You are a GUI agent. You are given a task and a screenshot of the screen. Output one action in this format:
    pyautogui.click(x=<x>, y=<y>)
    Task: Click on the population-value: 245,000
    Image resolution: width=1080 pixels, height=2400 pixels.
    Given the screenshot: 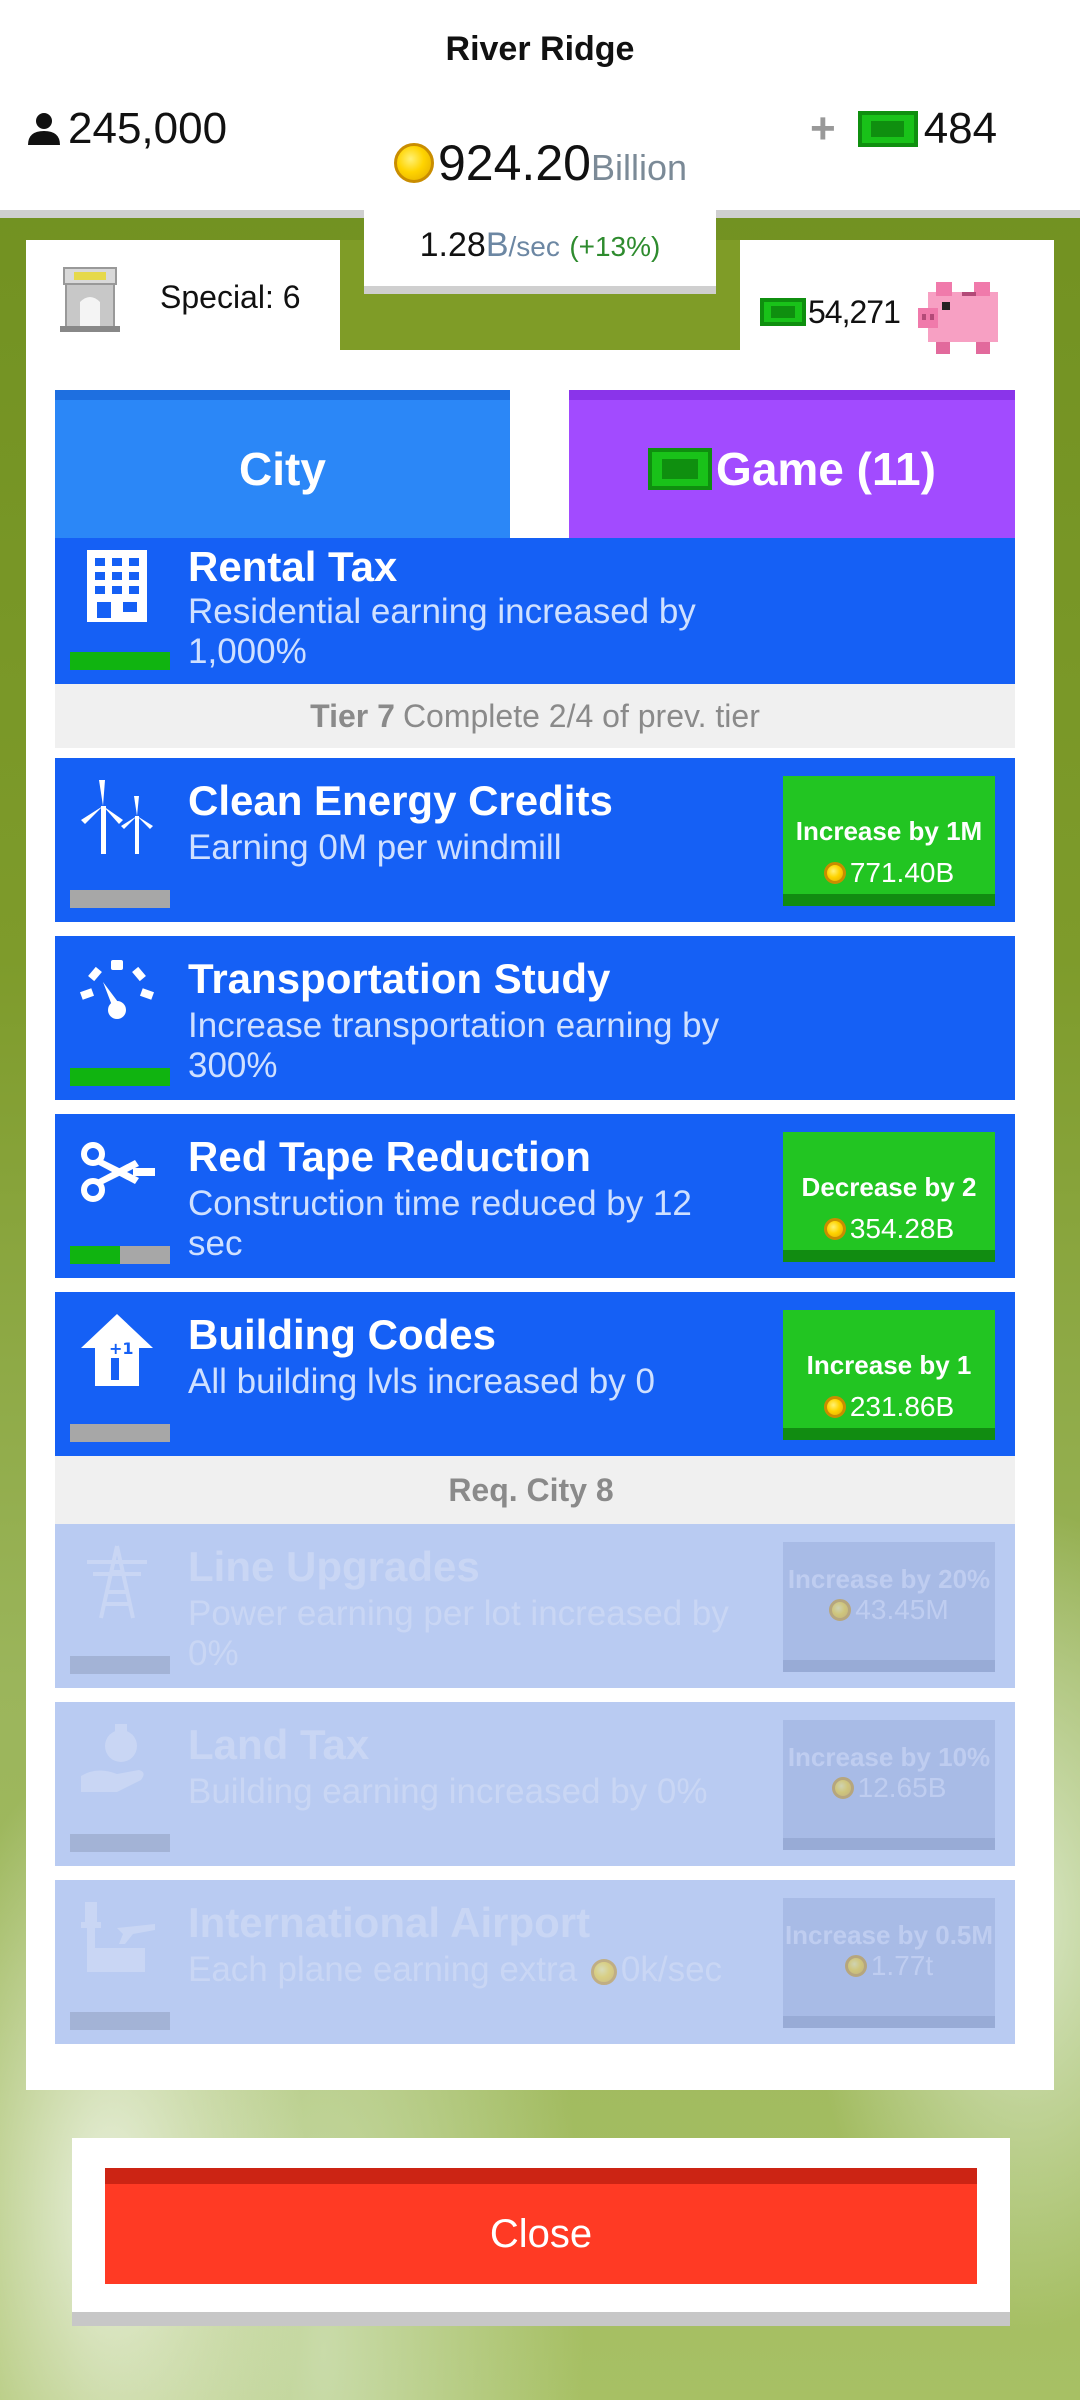 What is the action you would take?
    pyautogui.click(x=148, y=128)
    